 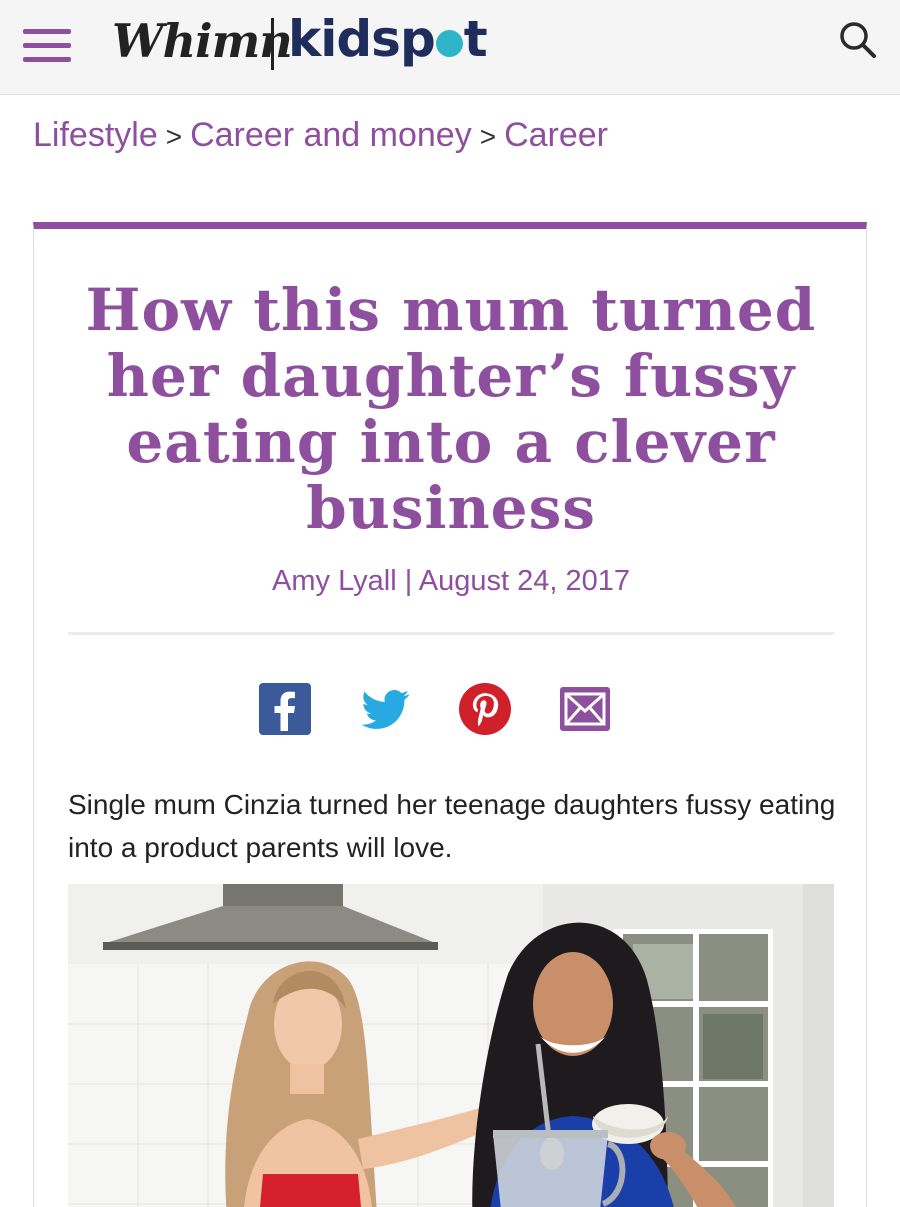 I want to click on email-icon, so click(x=585, y=709).